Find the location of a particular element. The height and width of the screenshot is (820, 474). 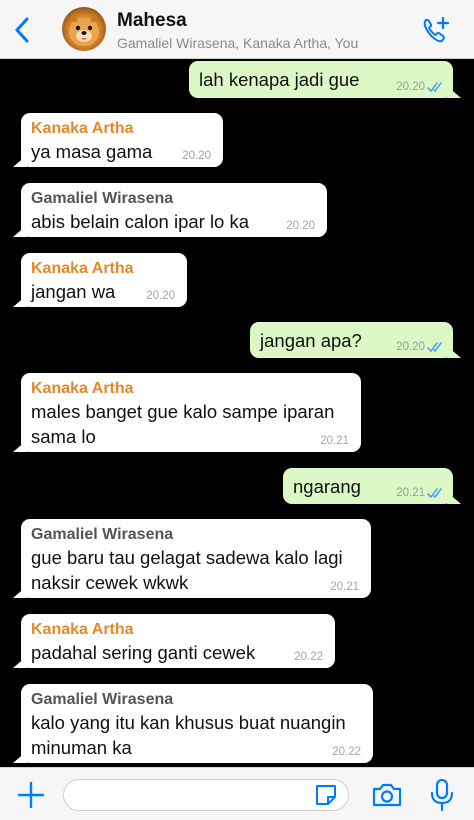

message-bubble: Kanaka Artha jangan wa 20.20 is located at coordinates (100, 280).